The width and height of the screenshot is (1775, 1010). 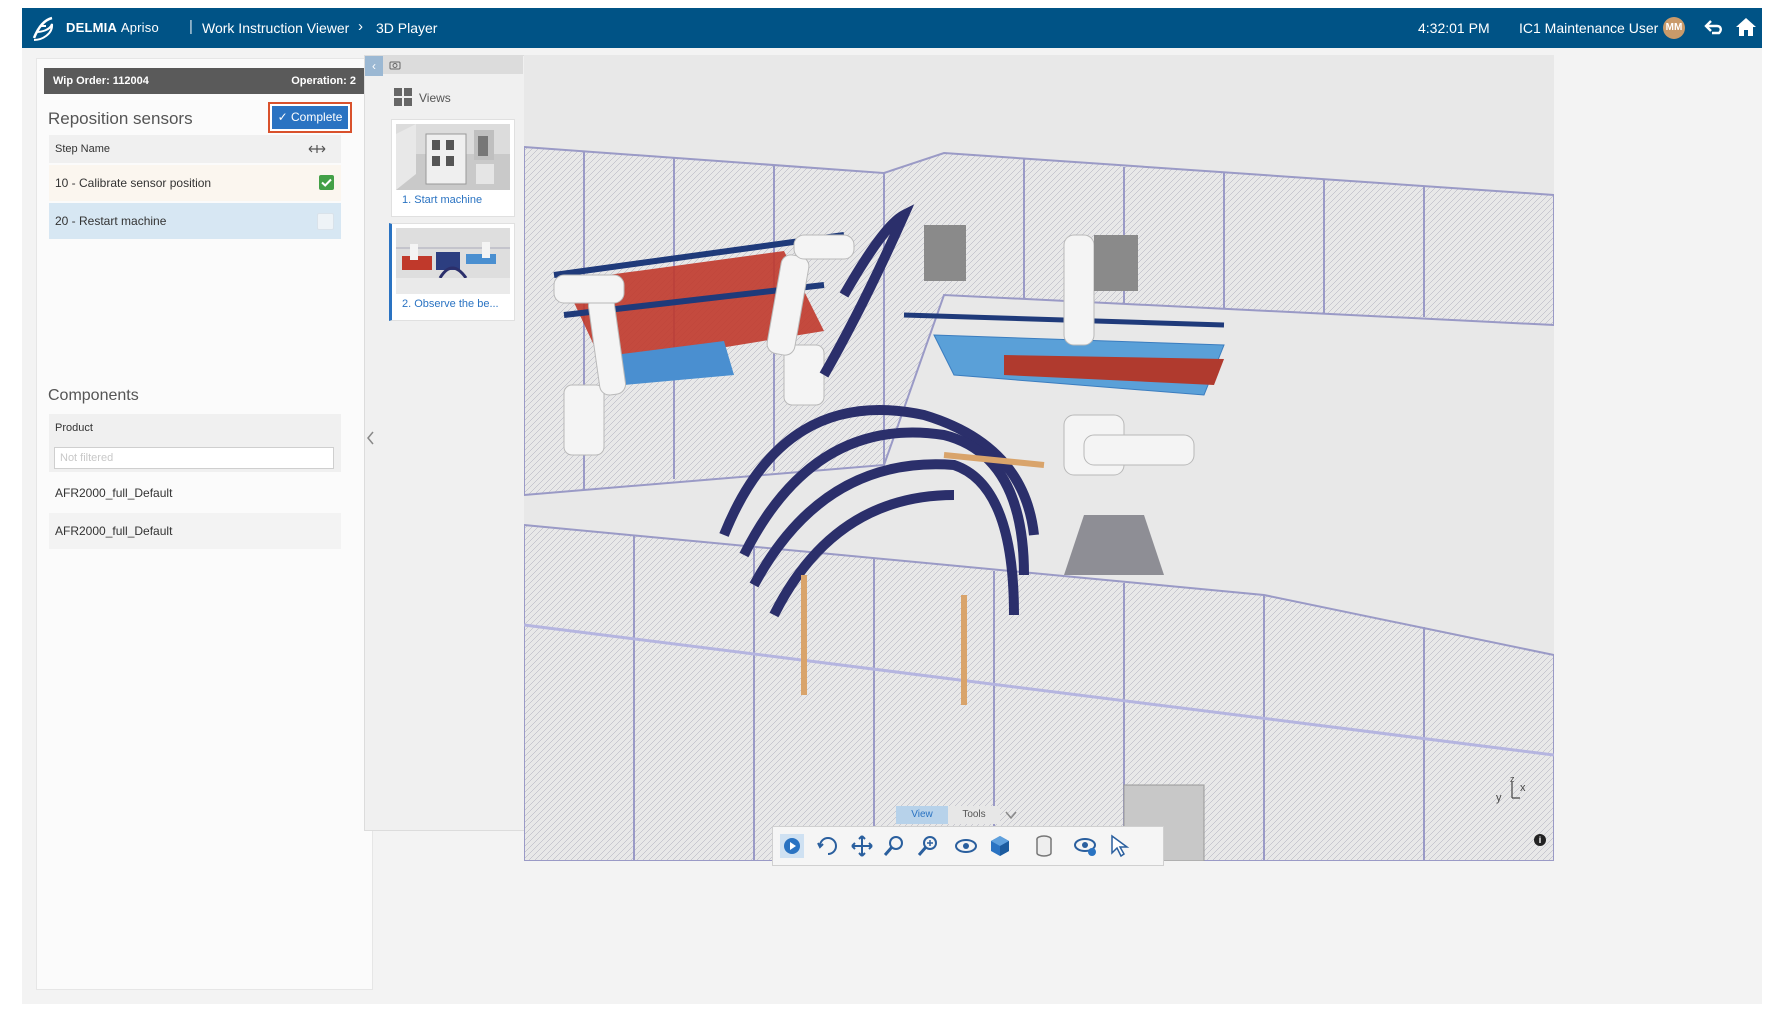 What do you see at coordinates (395, 65) in the screenshot?
I see `camera-icon` at bounding box center [395, 65].